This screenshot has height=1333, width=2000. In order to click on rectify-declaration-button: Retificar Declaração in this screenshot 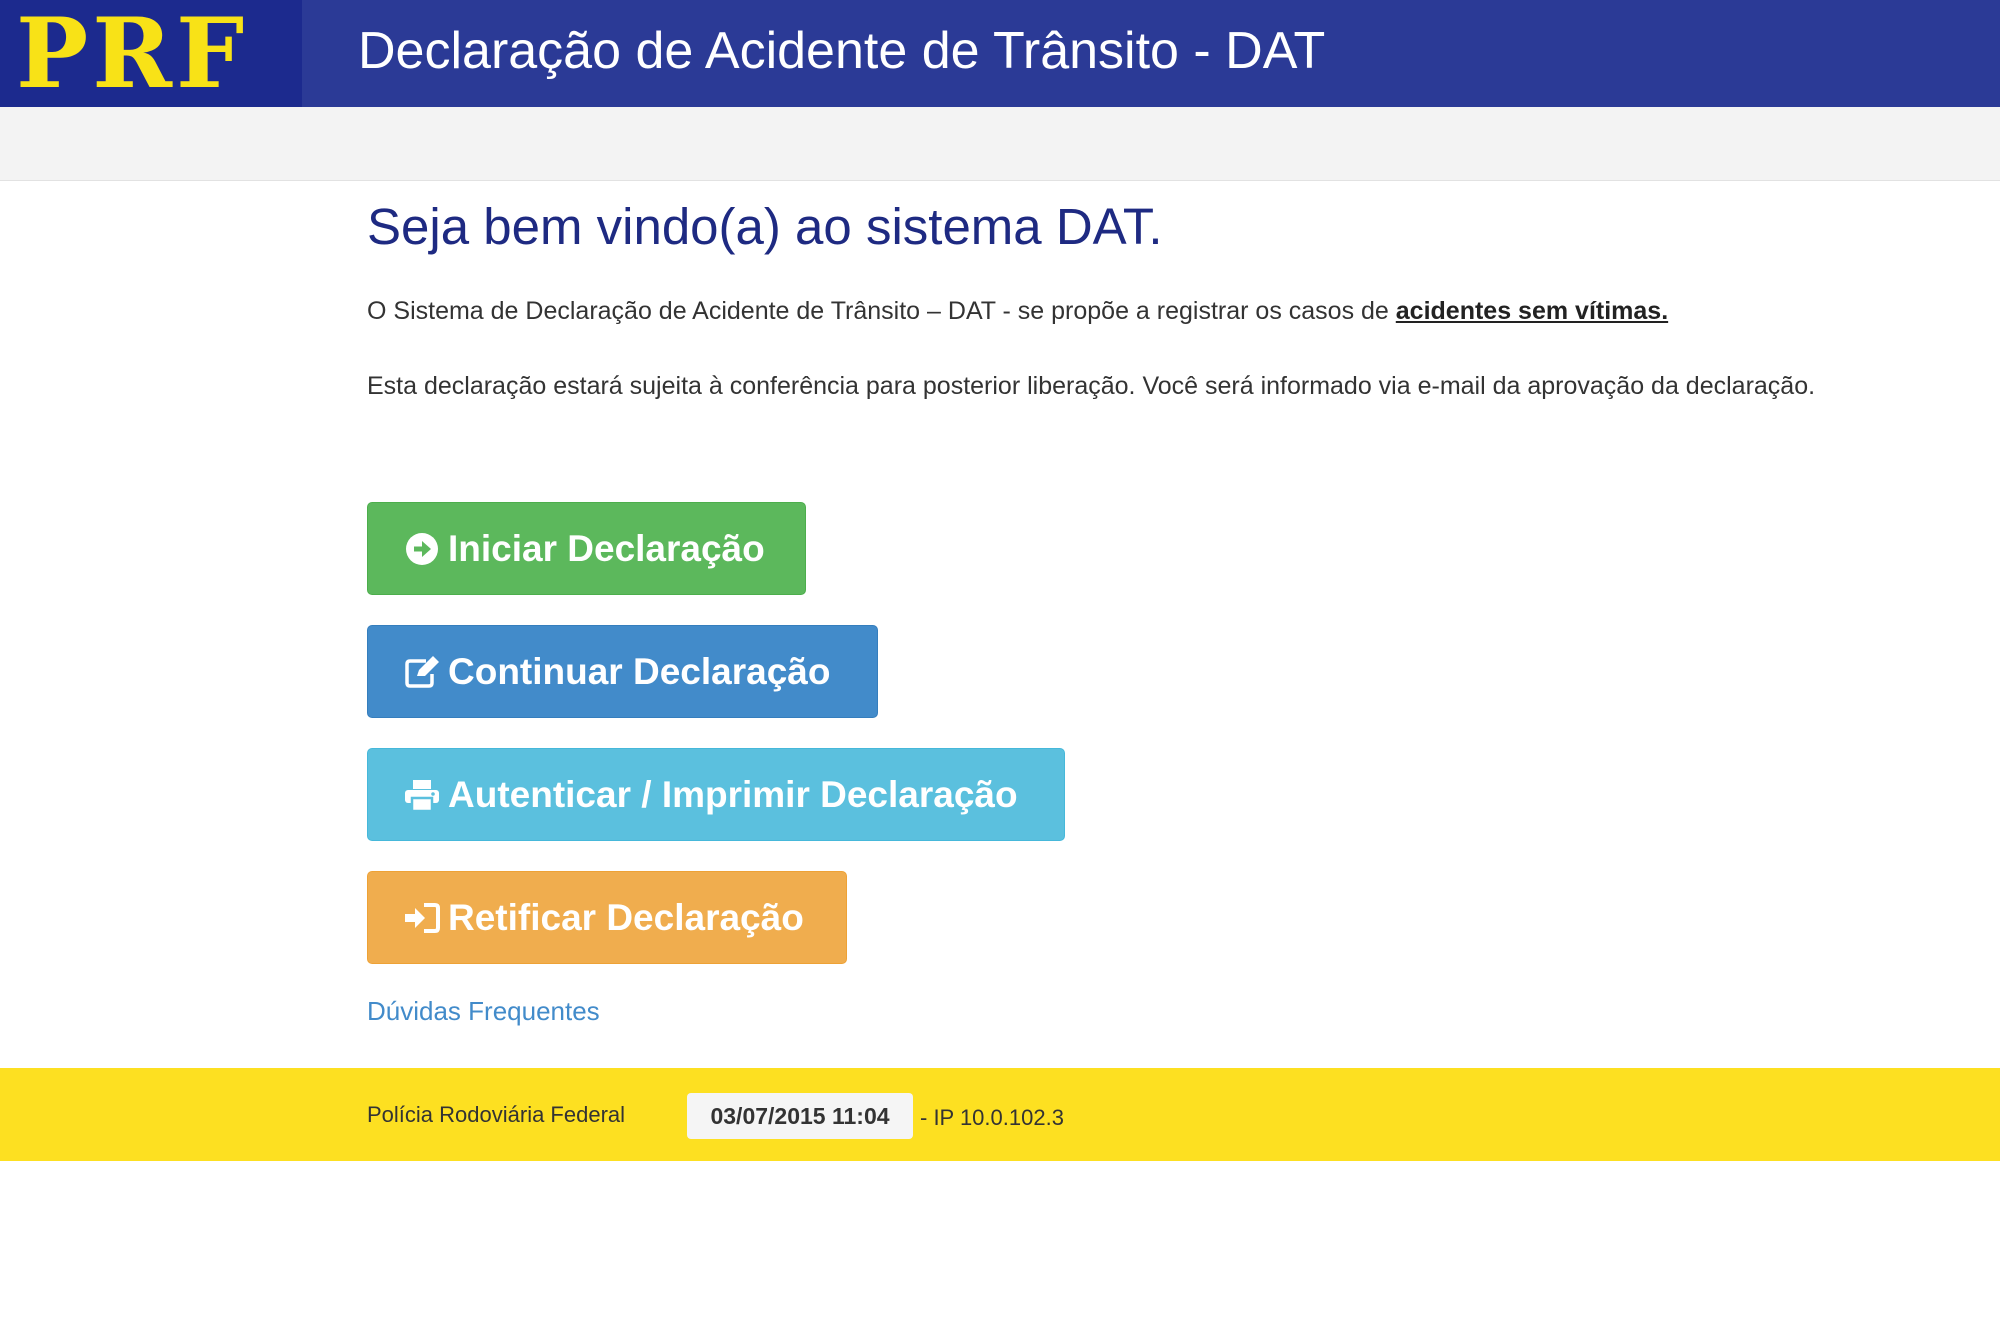, I will do `click(607, 917)`.